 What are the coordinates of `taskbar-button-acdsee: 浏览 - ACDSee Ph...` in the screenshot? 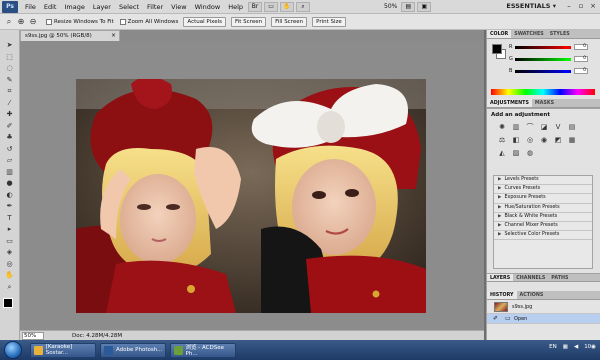 It's located at (203, 350).